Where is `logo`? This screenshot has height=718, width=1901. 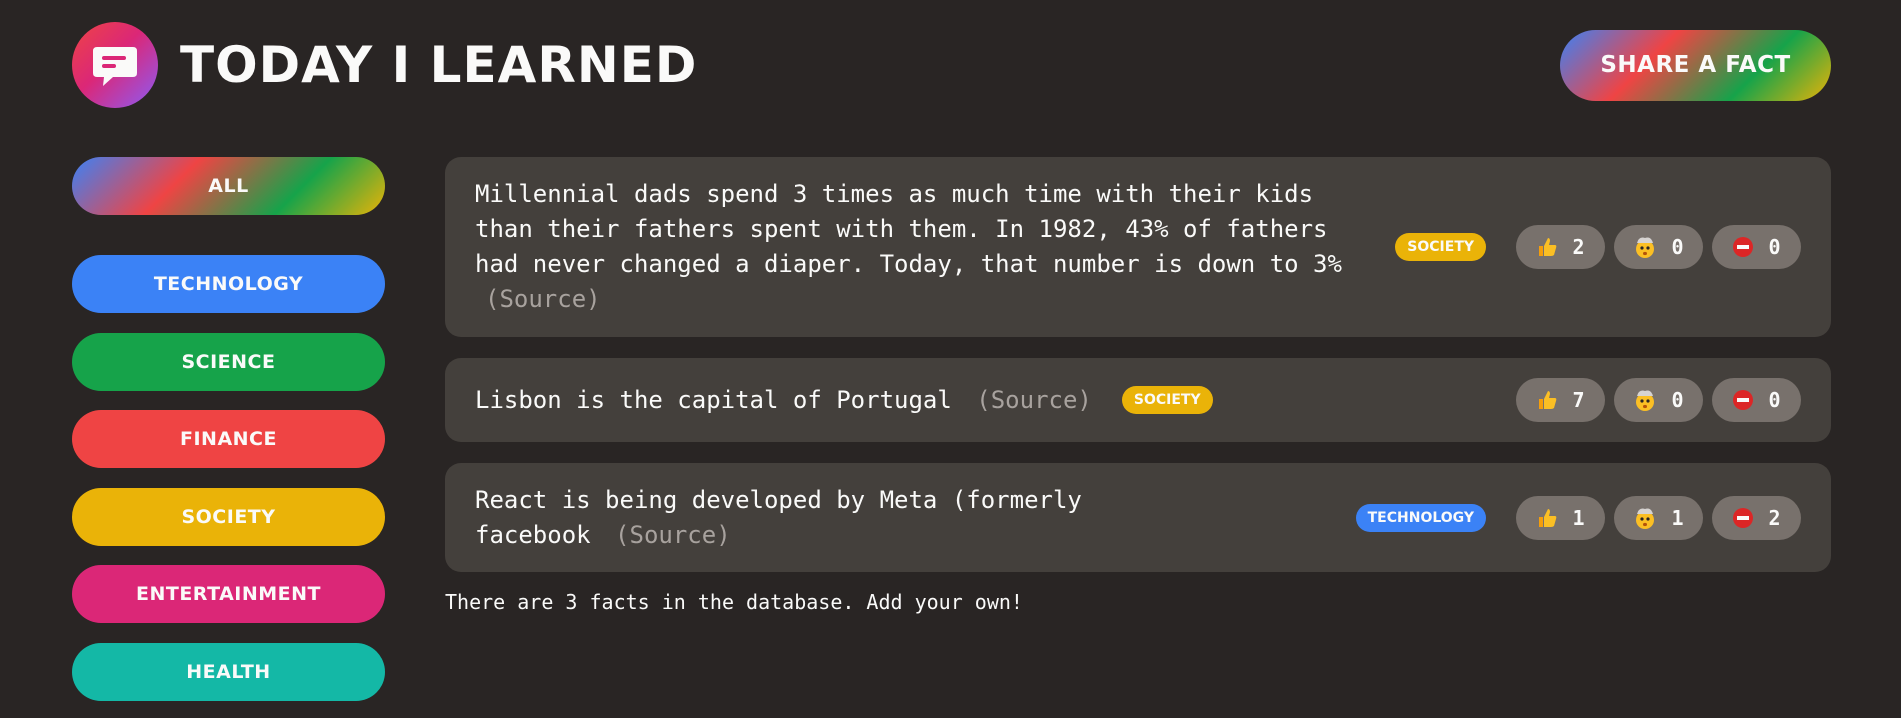
logo is located at coordinates (115, 65).